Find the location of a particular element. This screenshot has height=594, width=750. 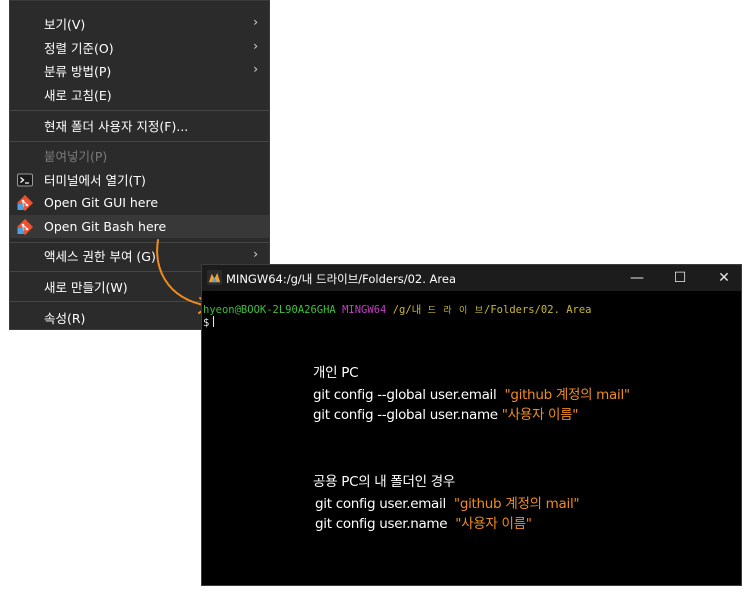

menu-item-label: 분류 방법(P) is located at coordinates (78, 71).